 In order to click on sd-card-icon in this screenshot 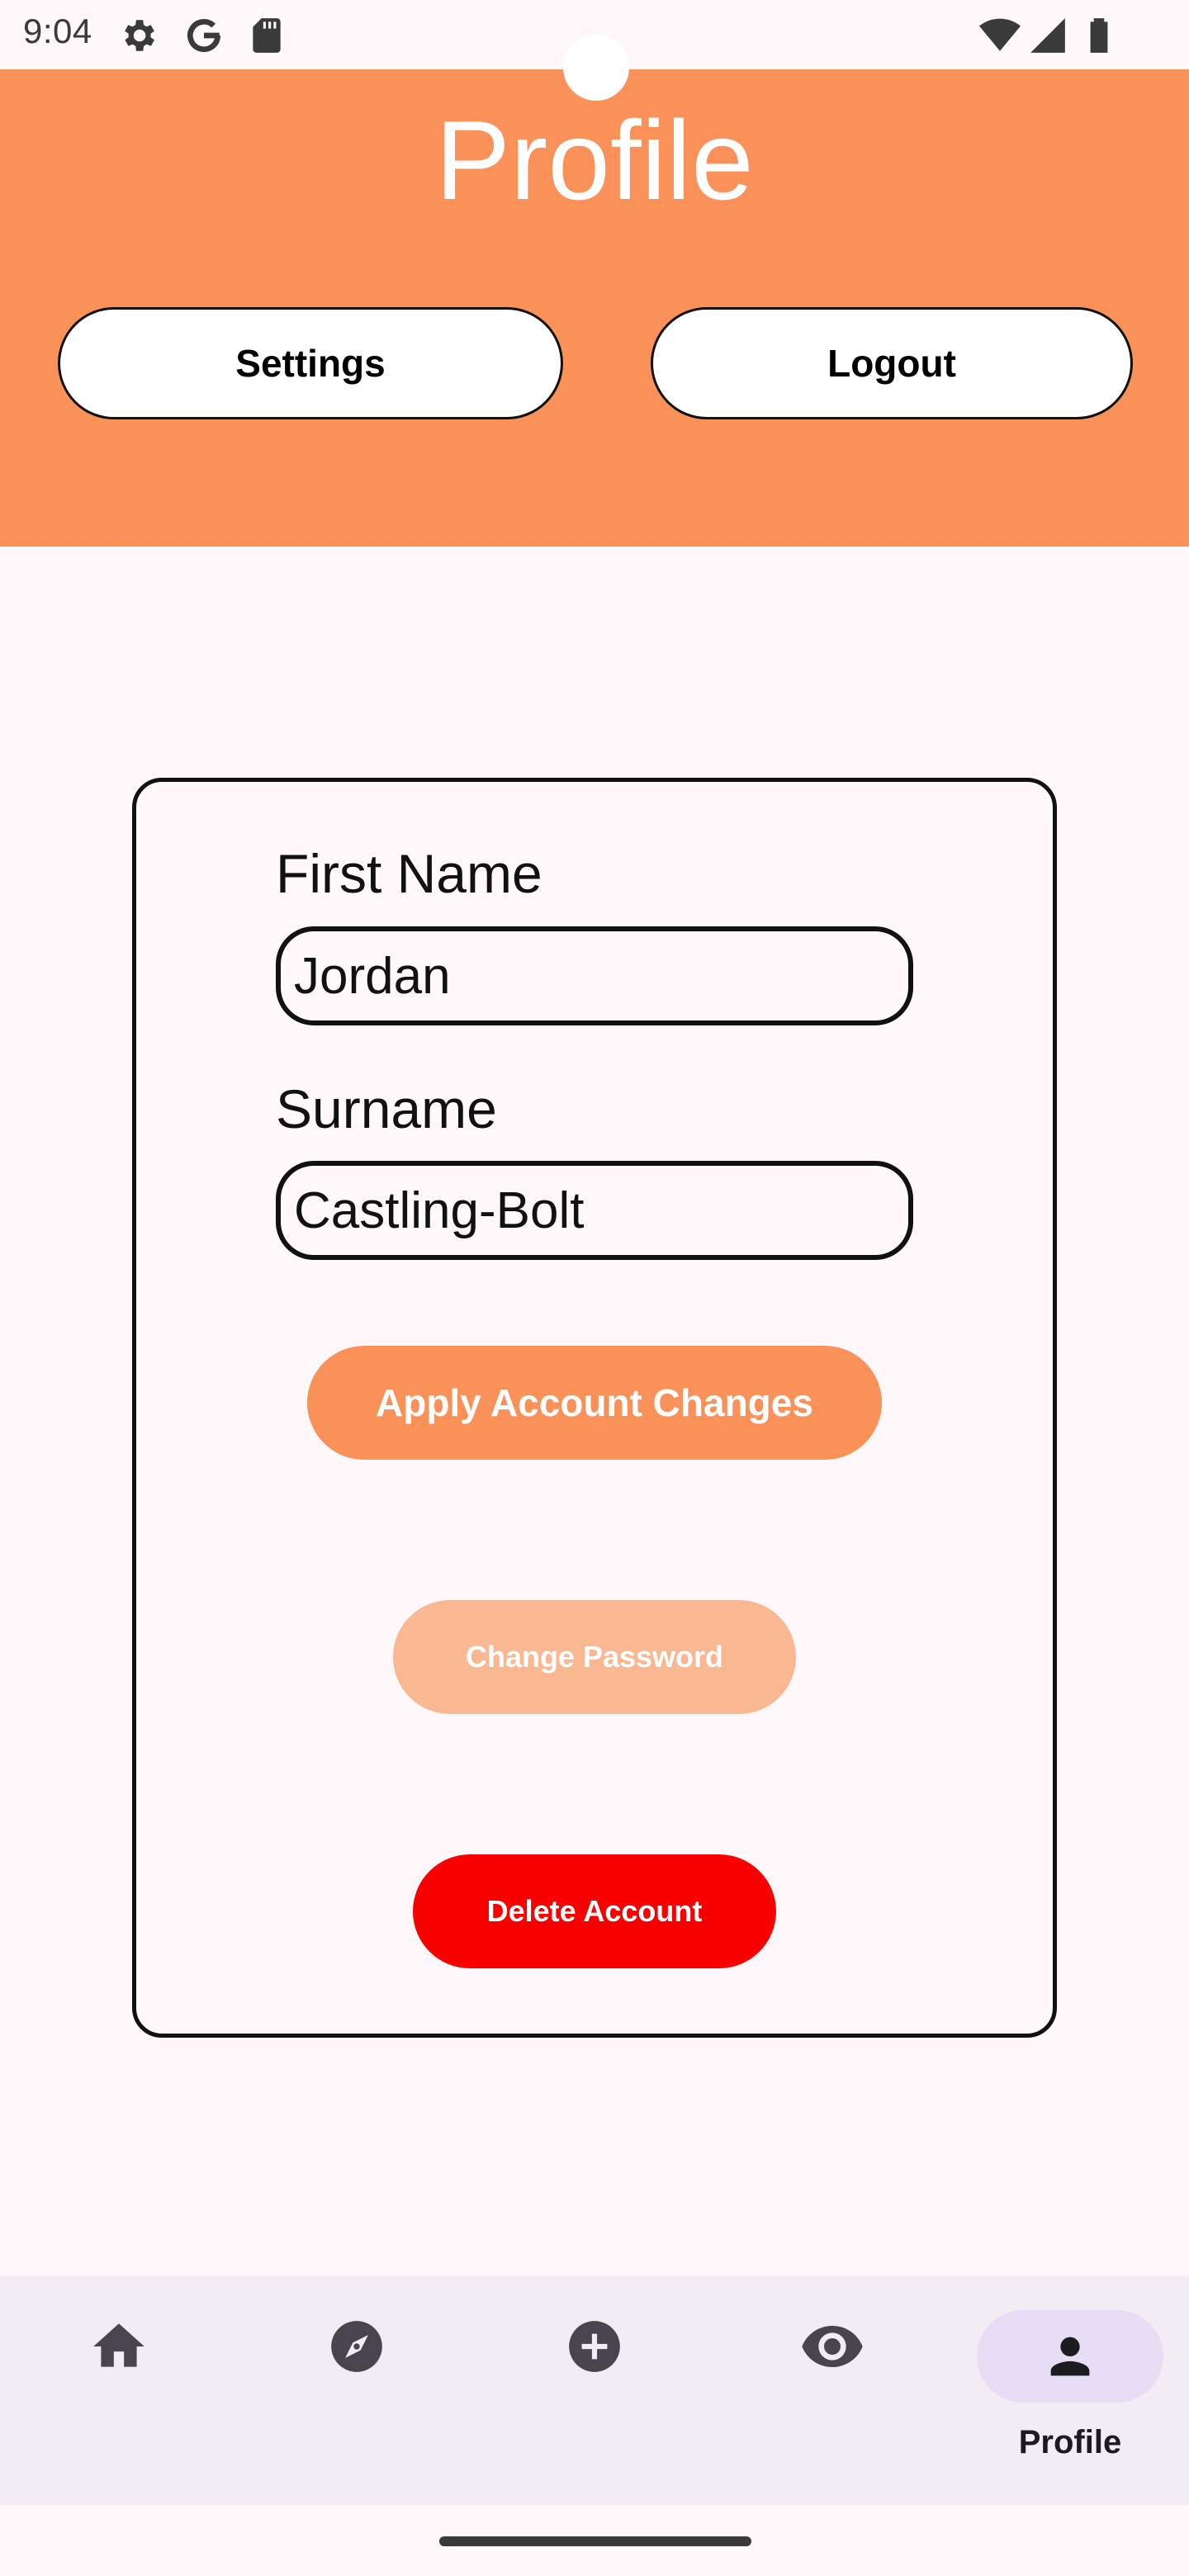, I will do `click(267, 35)`.